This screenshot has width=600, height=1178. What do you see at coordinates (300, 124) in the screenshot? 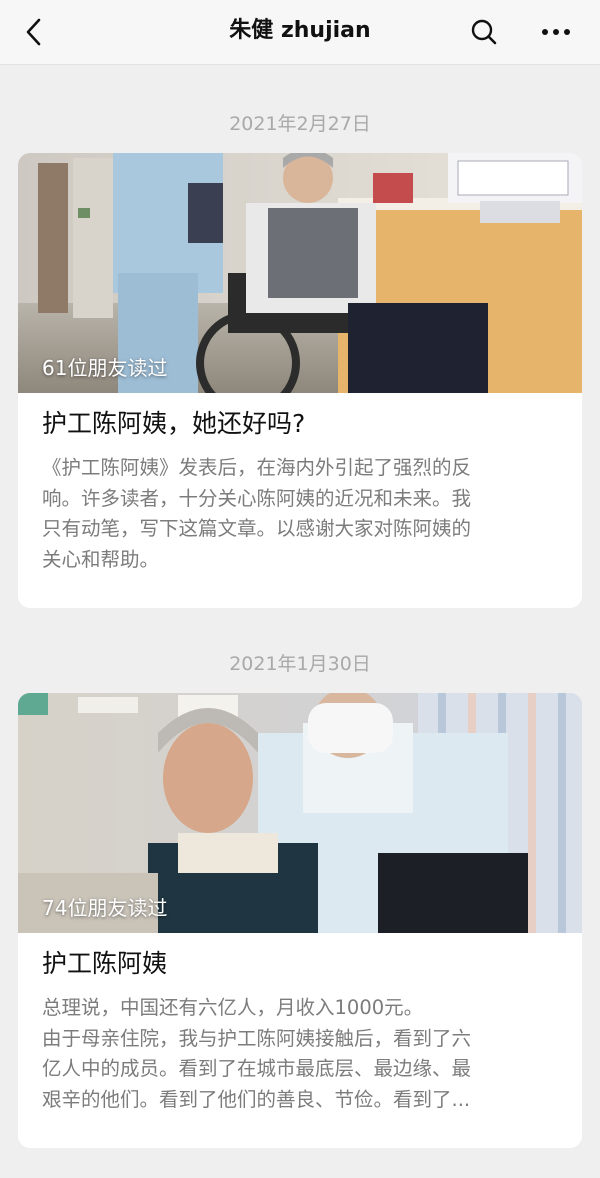
I see `article-date: 2021年2月27日` at bounding box center [300, 124].